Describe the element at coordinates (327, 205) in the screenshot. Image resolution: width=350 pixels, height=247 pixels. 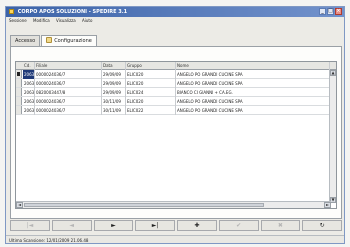
I see `scroll-right-icon: ►` at that location.